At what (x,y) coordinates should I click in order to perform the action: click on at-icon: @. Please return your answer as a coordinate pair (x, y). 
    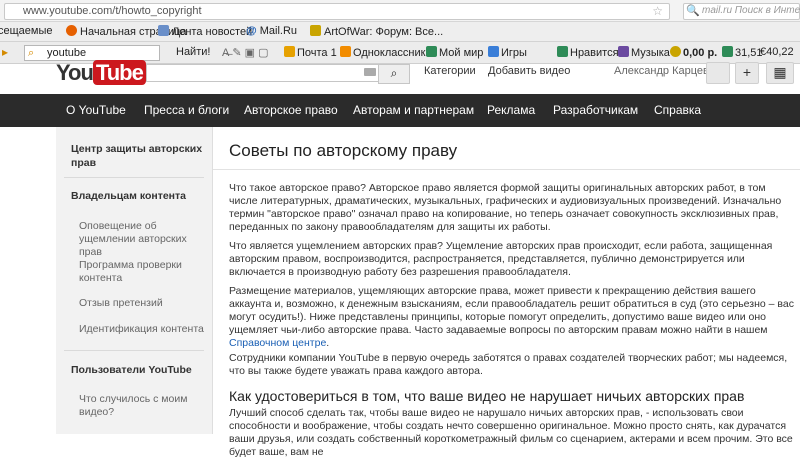
    Looking at the image, I should click on (251, 31).